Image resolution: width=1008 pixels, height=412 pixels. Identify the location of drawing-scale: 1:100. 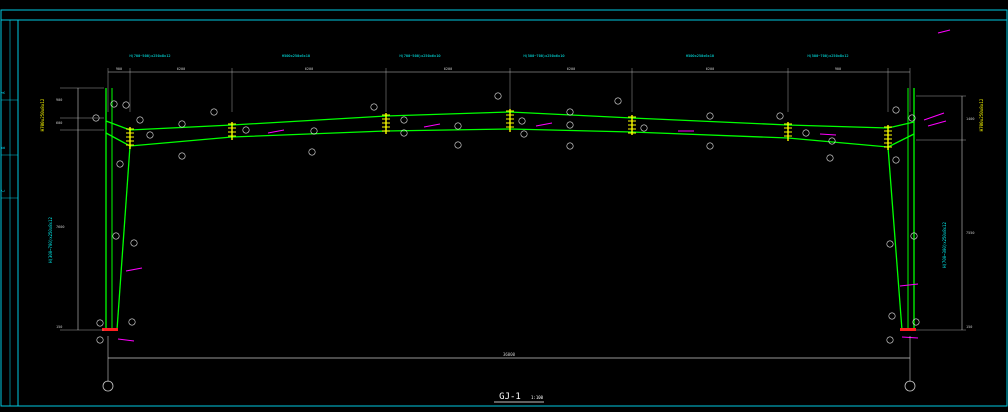
(537, 397).